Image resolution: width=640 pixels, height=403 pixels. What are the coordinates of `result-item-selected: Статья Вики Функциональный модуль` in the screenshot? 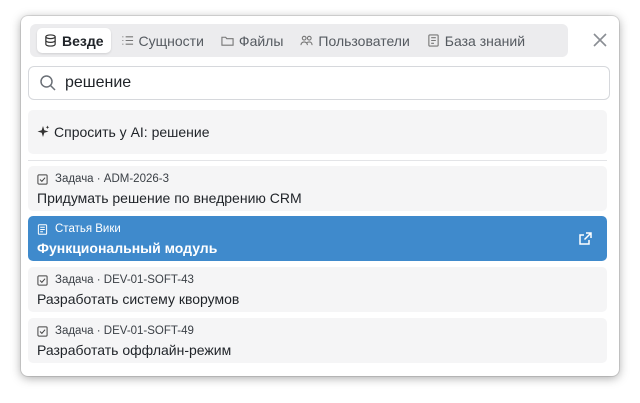 It's located at (317, 238).